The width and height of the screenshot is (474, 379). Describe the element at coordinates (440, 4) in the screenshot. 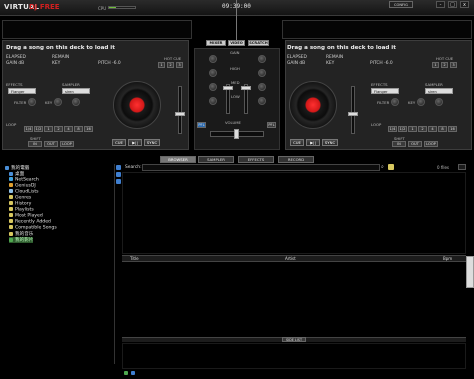

I see `minimize-button: -` at that location.